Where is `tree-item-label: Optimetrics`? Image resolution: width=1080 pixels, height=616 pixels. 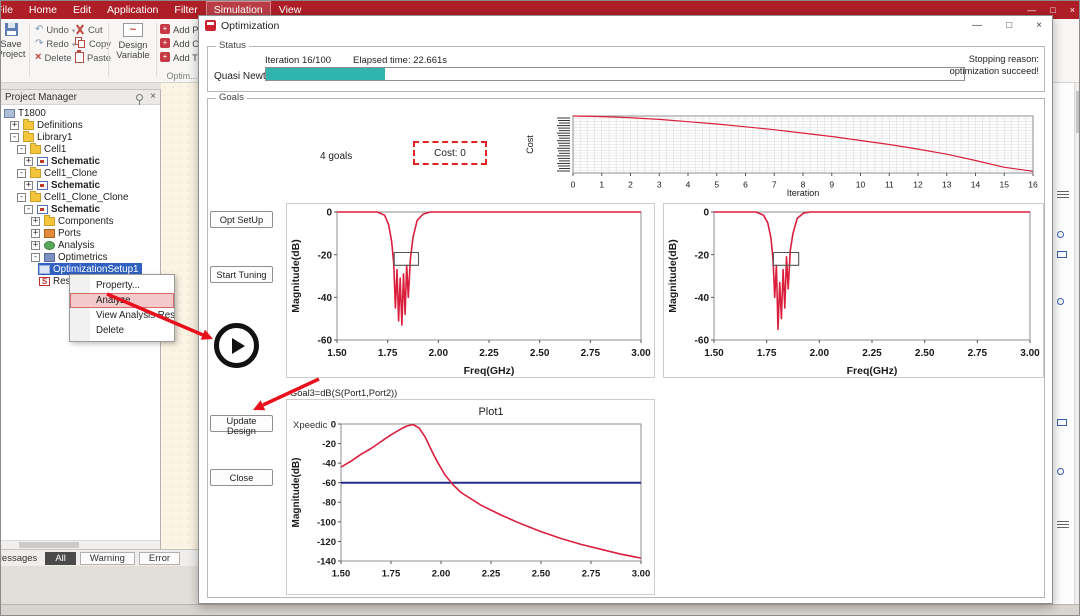
tree-item-label: Optimetrics is located at coordinates (83, 257).